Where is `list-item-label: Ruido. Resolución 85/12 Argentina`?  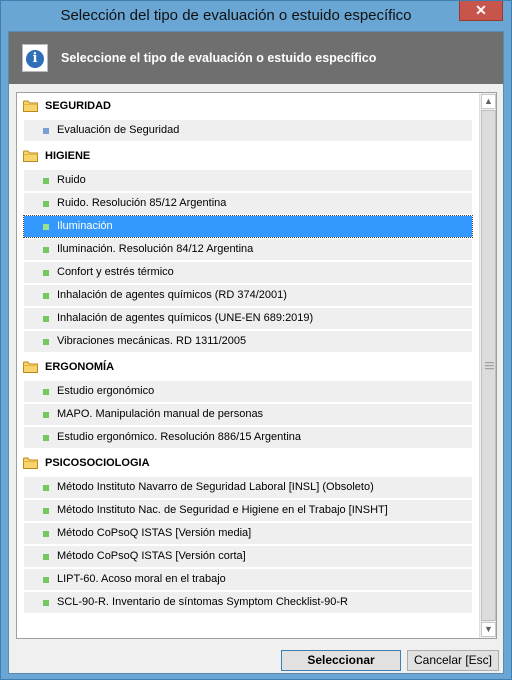
list-item-label: Ruido. Resolución 85/12 Argentina is located at coordinates (142, 203).